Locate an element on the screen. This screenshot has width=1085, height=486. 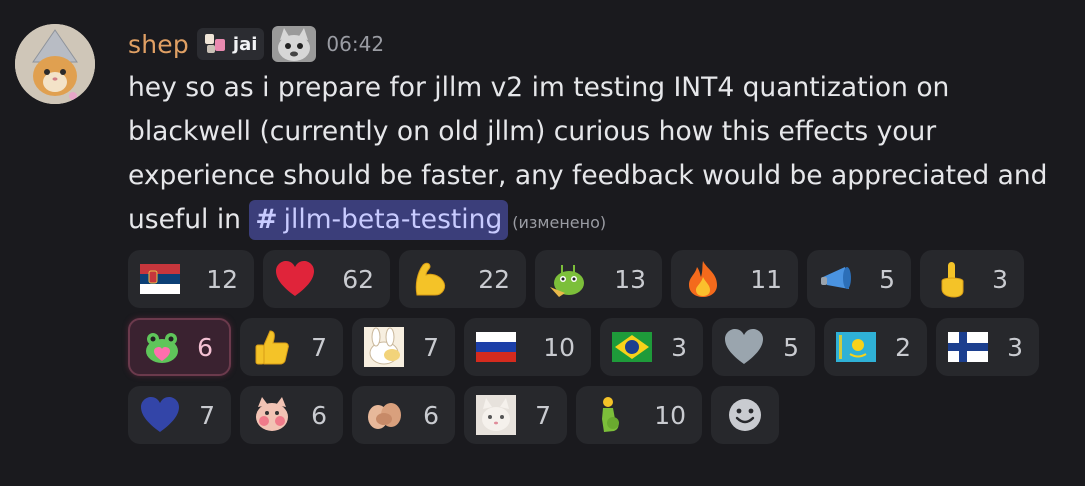
reaction-pregnant-man: 10 is located at coordinates (639, 415).